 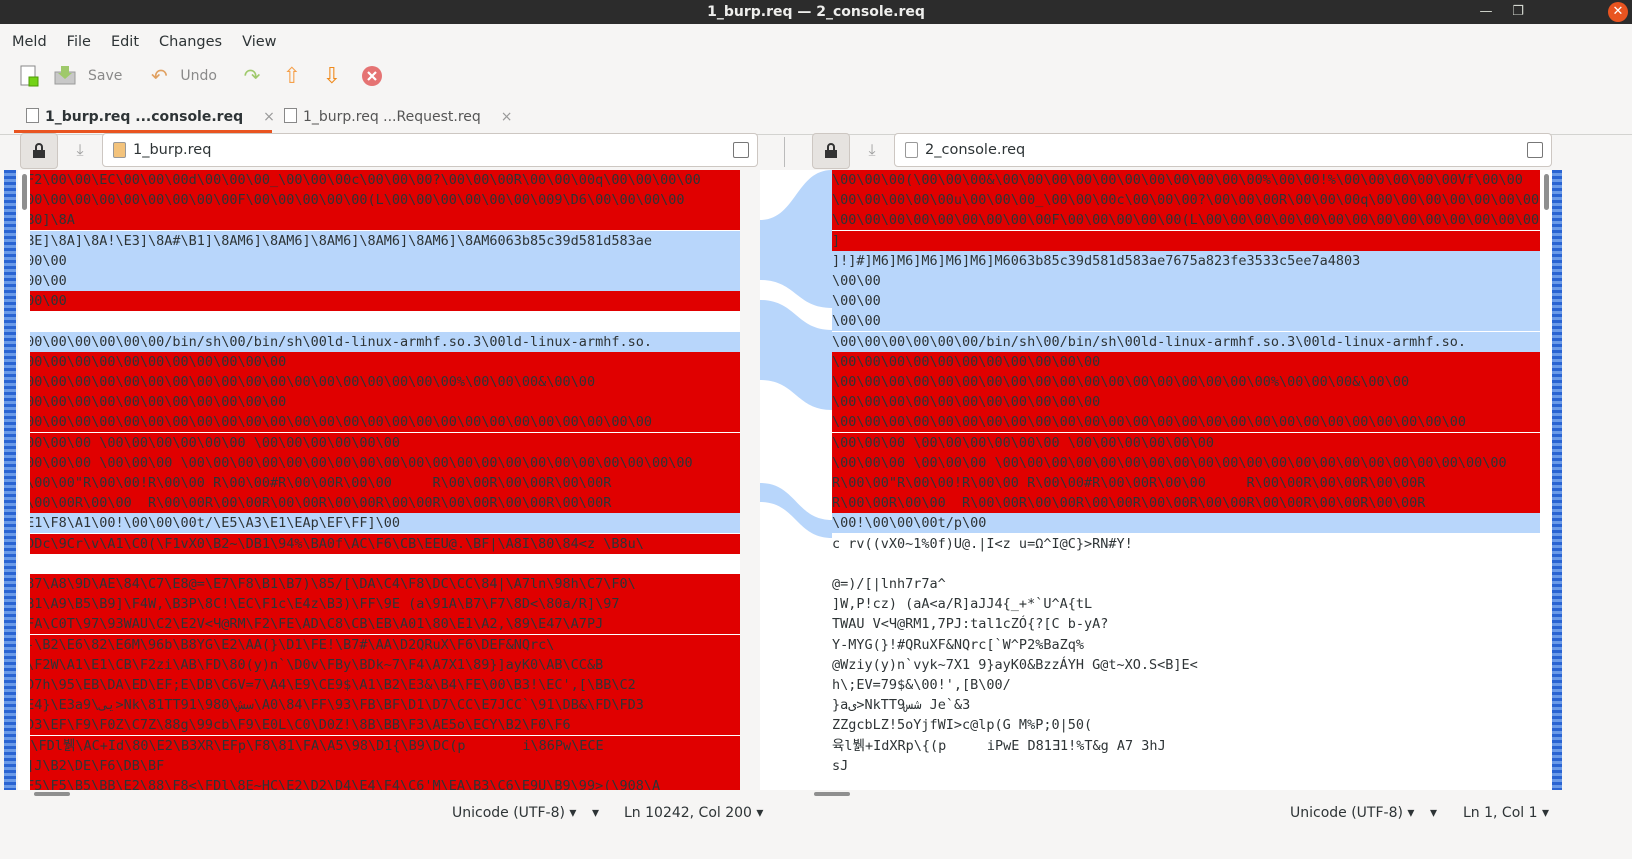 I want to click on new-comparison-icon, so click(x=29, y=76).